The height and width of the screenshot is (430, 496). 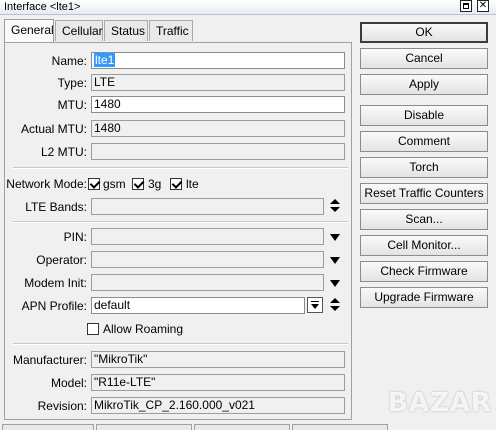 I want to click on modem-init-label: Modem Init:, so click(x=55, y=283).